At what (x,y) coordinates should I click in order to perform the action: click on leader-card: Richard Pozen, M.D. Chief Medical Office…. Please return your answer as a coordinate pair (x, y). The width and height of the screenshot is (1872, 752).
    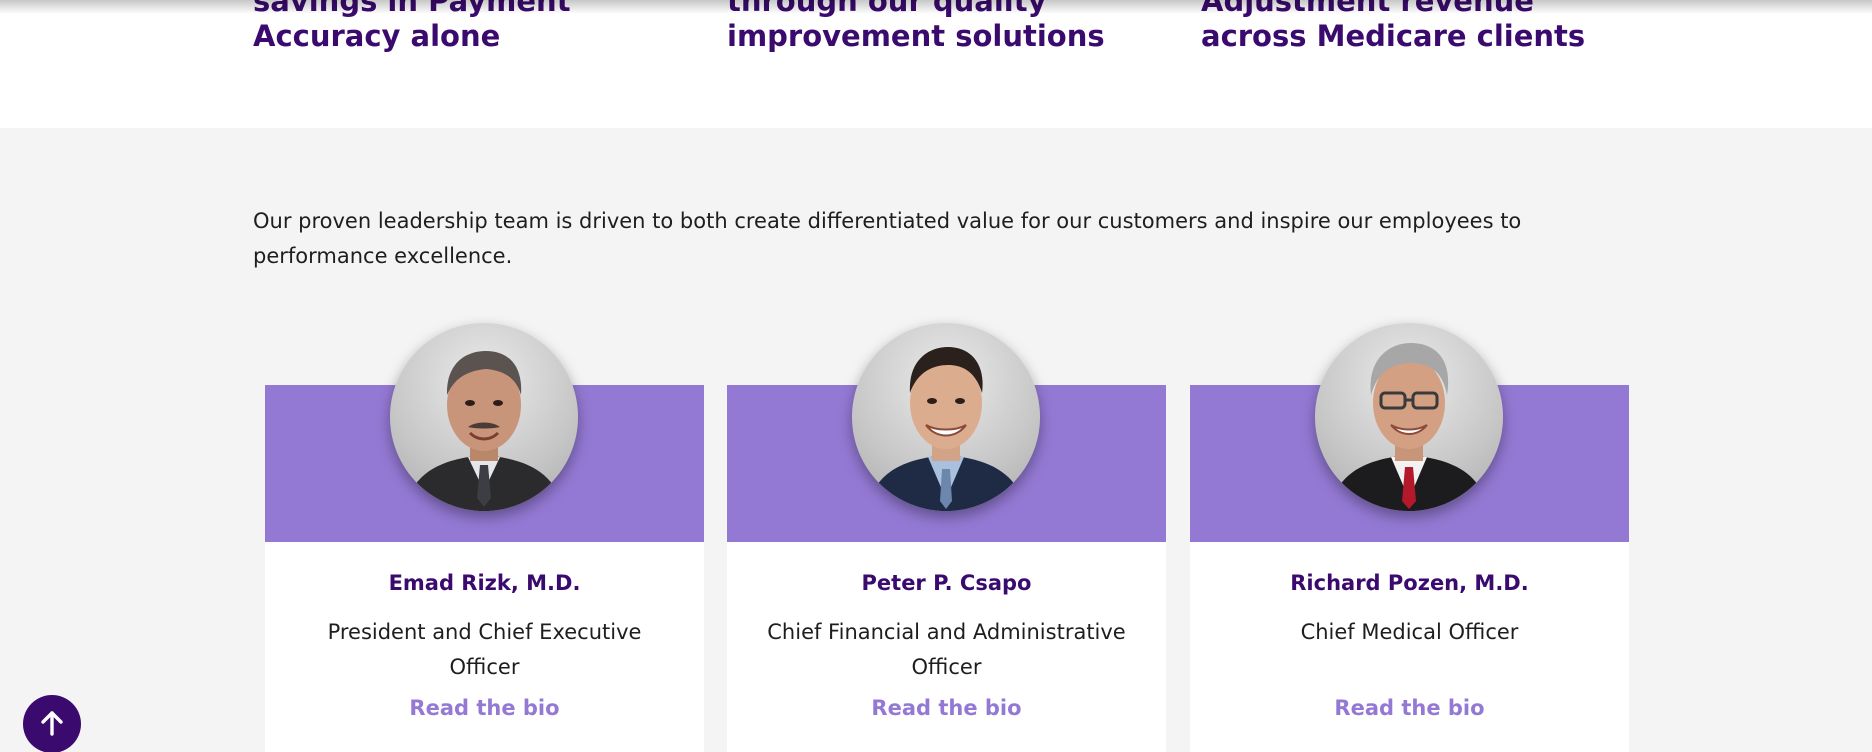
    Looking at the image, I should click on (1409, 537).